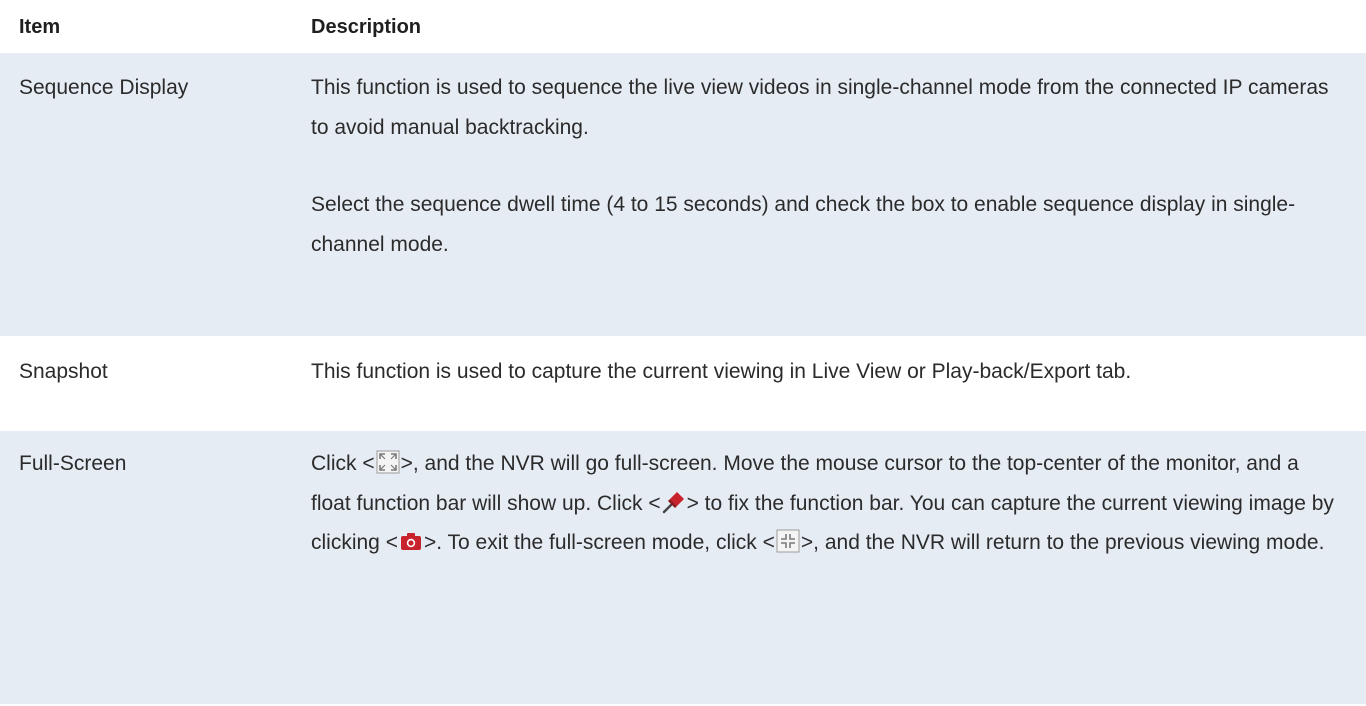 The width and height of the screenshot is (1366, 706). I want to click on row-item-snapshot: Snapshot, so click(63, 371).